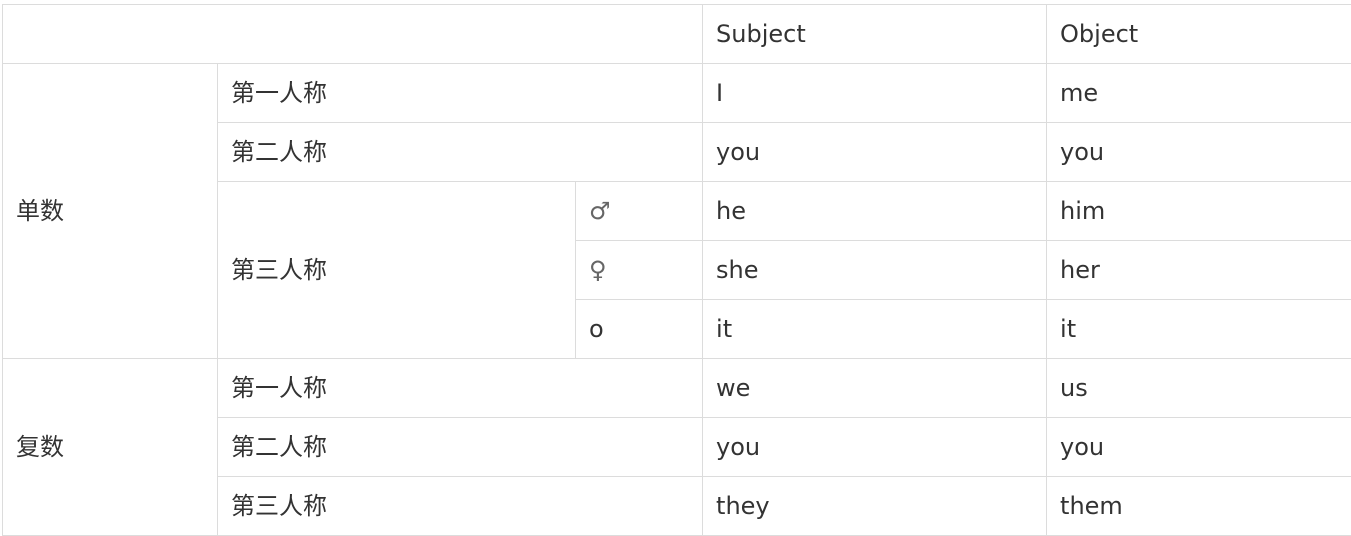 This screenshot has width=1351, height=536. What do you see at coordinates (639, 211) in the screenshot?
I see `male-icon: ♂` at bounding box center [639, 211].